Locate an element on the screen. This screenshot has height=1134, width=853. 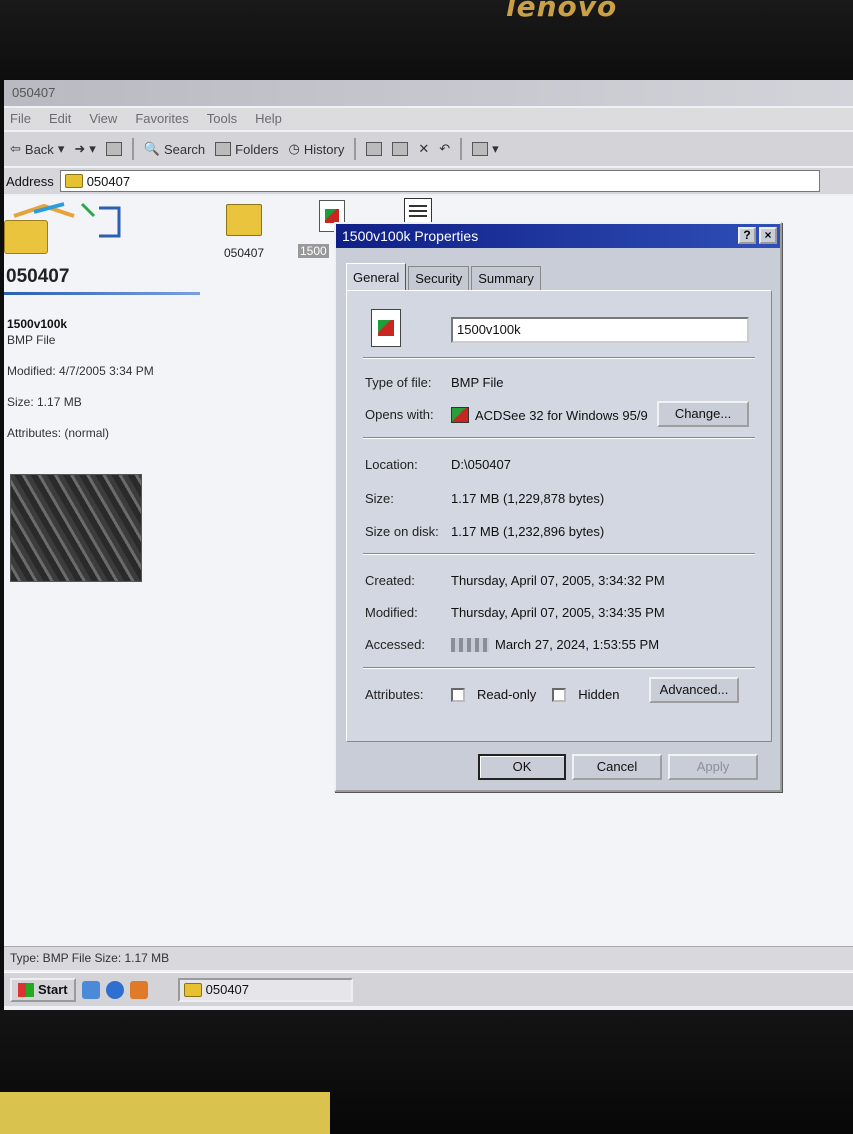
size-on-disk-label: Size on disk: is located at coordinates (402, 531).